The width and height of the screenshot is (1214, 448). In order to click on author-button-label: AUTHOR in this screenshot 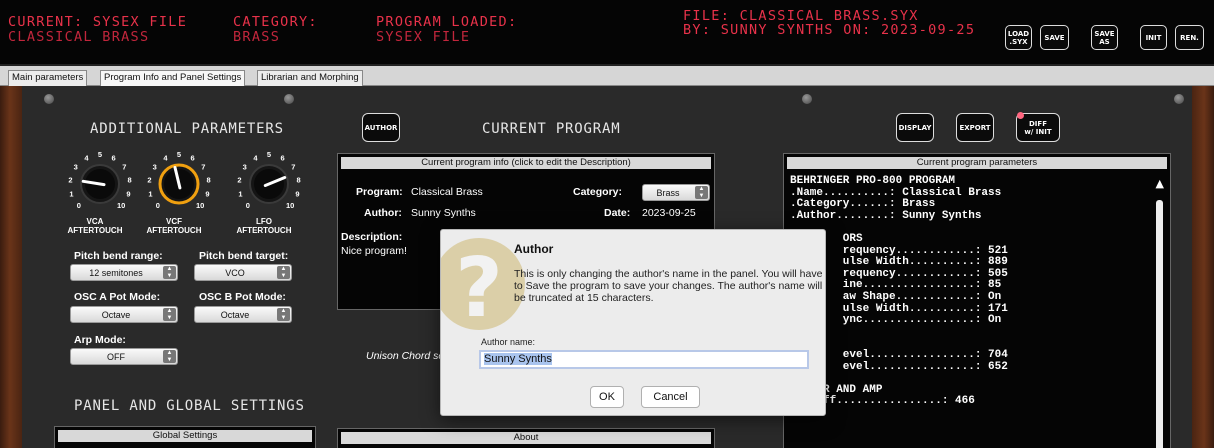, I will do `click(381, 127)`.